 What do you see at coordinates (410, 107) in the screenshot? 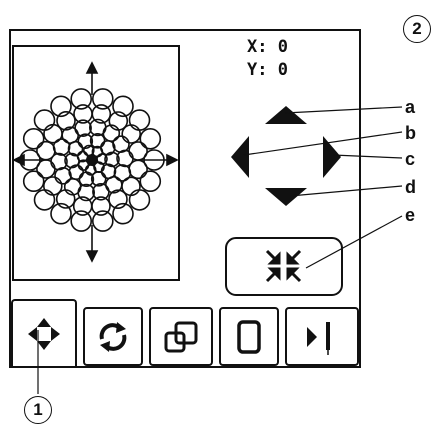
I see `callout-a: a` at bounding box center [410, 107].